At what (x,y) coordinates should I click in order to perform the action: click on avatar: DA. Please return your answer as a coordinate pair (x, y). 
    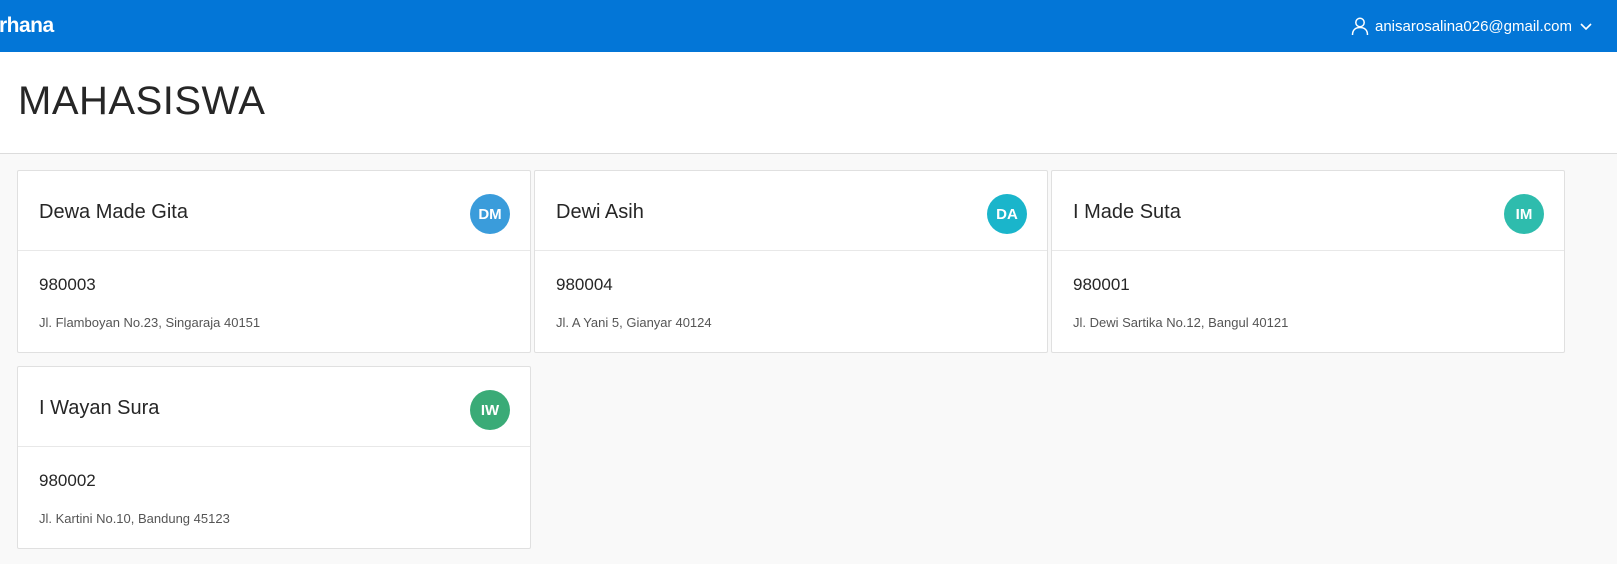
    Looking at the image, I should click on (1007, 214).